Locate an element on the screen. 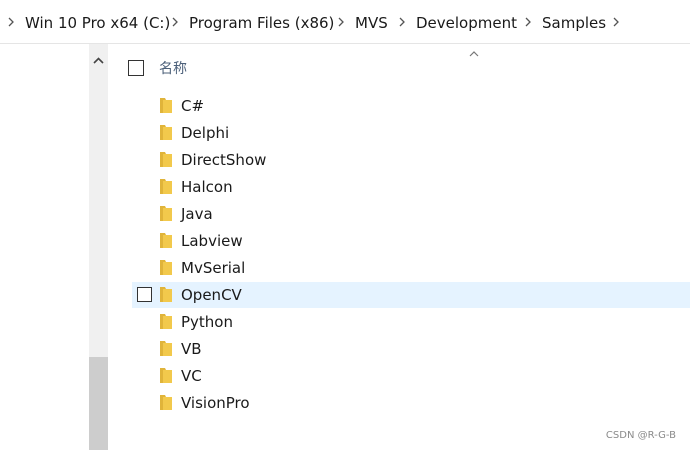 The image size is (690, 450). file-name: DirectShow is located at coordinates (224, 160).